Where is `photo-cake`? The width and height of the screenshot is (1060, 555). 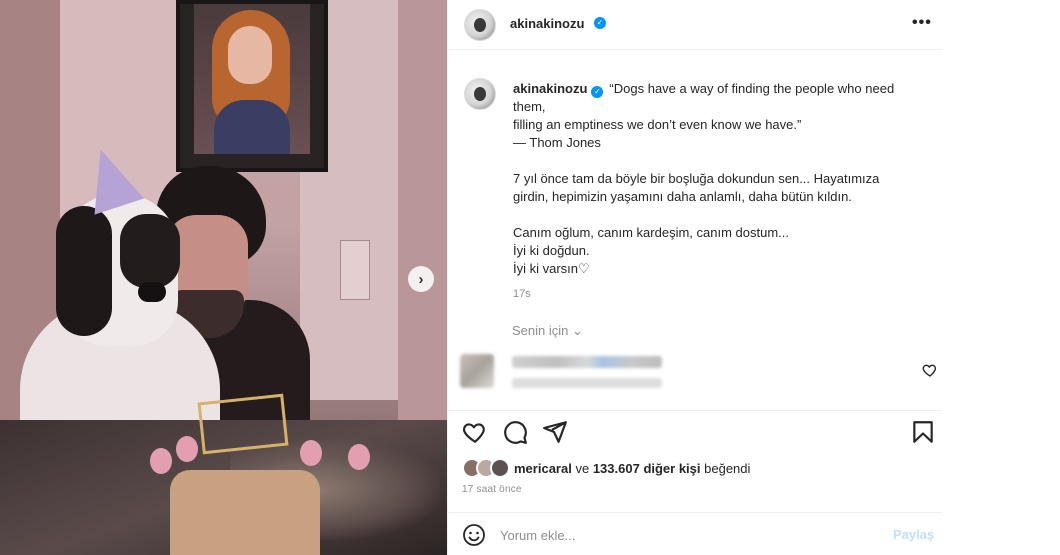 photo-cake is located at coordinates (245, 512).